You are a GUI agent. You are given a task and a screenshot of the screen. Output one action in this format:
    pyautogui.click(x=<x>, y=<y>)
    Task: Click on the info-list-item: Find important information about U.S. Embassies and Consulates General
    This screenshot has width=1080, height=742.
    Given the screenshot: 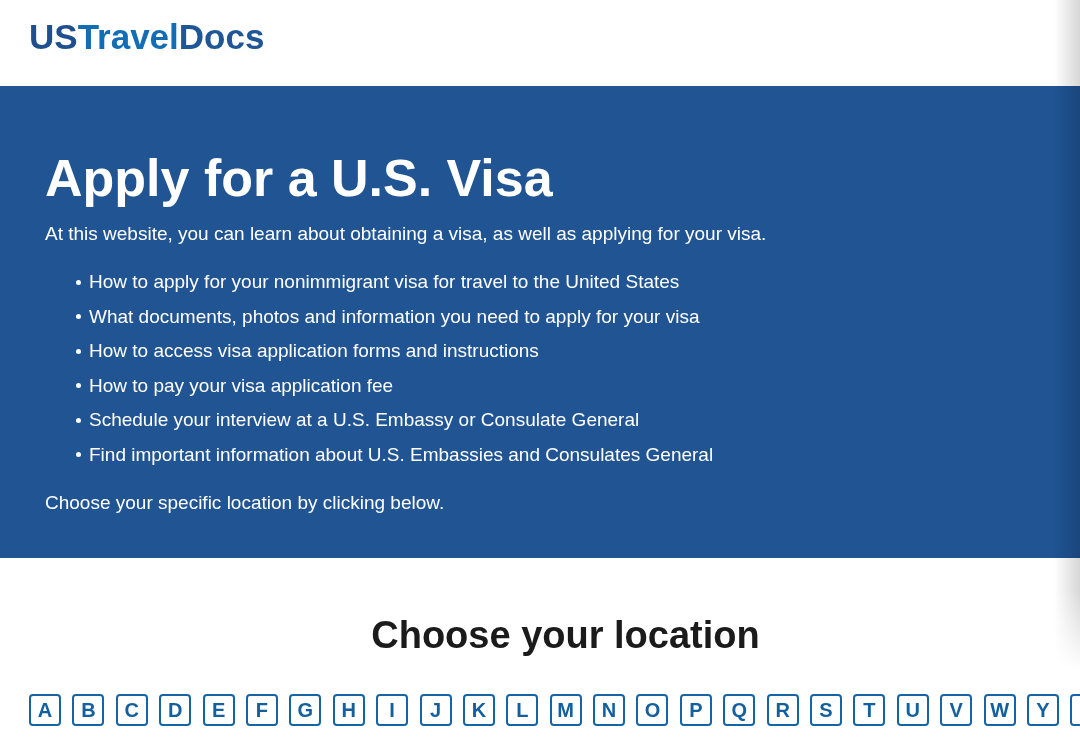 What is the action you would take?
    pyautogui.click(x=401, y=454)
    